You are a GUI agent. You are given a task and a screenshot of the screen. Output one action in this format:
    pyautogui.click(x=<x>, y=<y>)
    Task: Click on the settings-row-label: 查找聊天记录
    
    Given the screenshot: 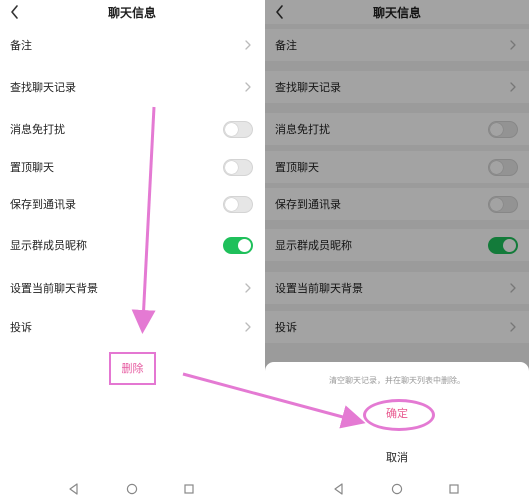 What is the action you would take?
    pyautogui.click(x=43, y=87)
    